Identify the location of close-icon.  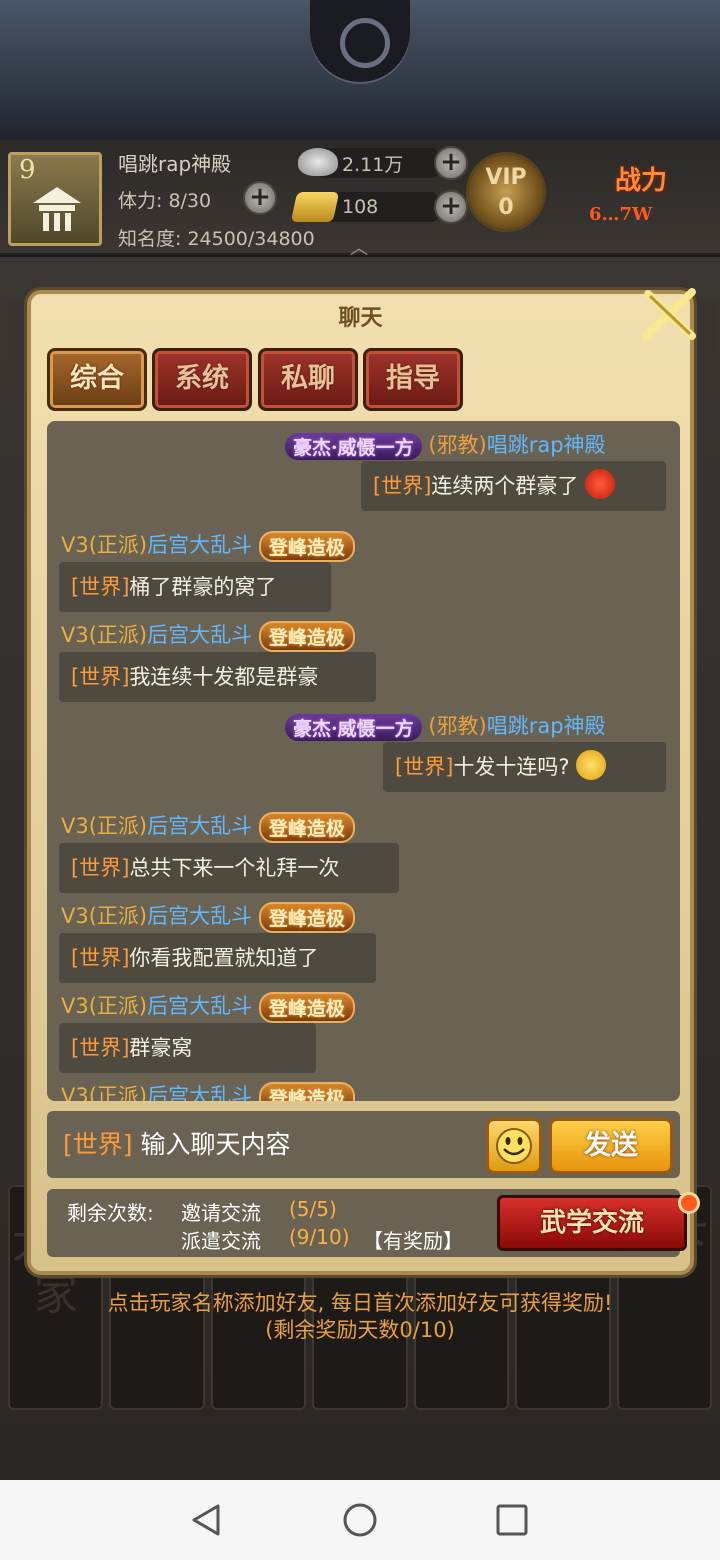
(669, 314).